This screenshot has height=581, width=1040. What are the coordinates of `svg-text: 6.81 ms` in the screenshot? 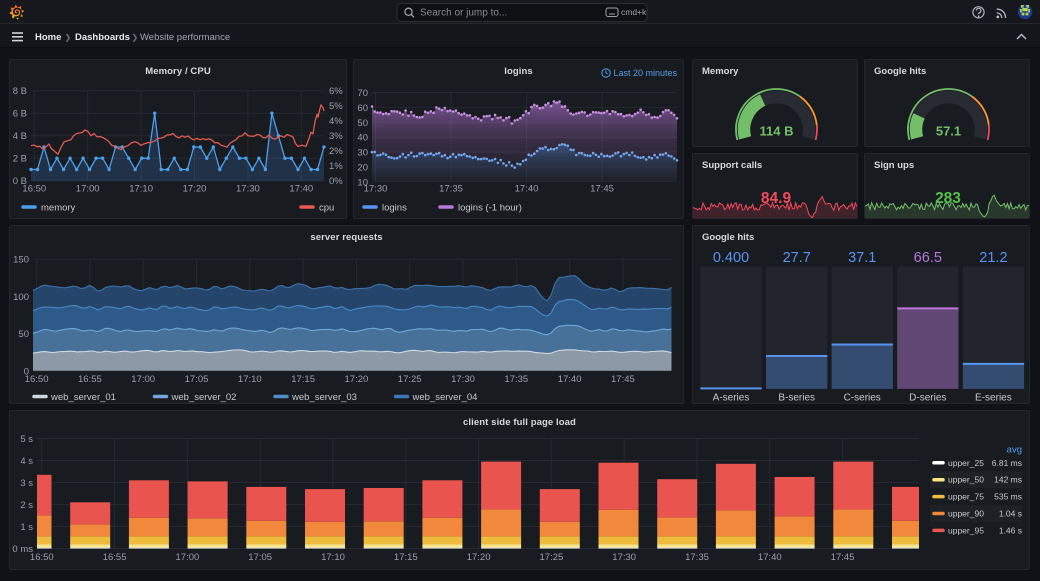 It's located at (1007, 463).